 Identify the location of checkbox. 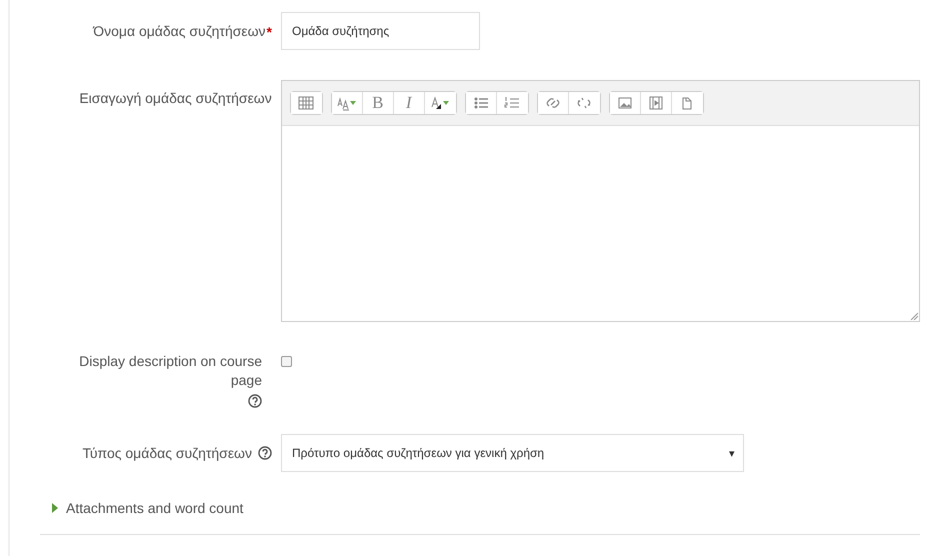
(286, 361).